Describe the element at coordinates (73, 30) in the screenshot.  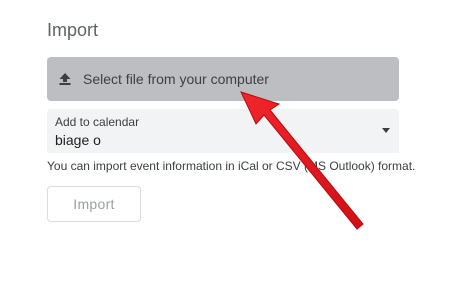
I see `page-title: Import` at that location.